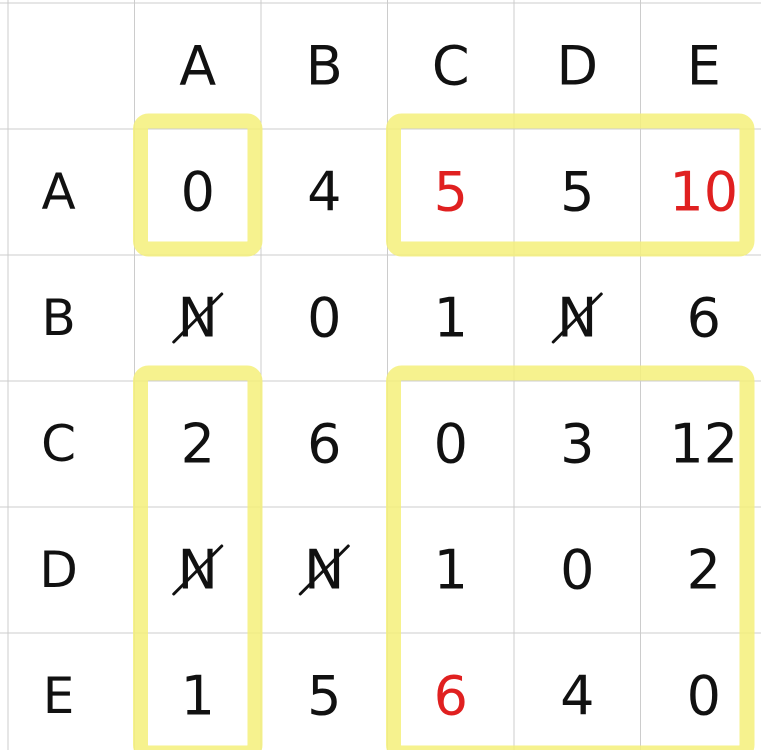 Image resolution: width=761 pixels, height=750 pixels. I want to click on matrix-cell-e-a: 1, so click(198, 696).